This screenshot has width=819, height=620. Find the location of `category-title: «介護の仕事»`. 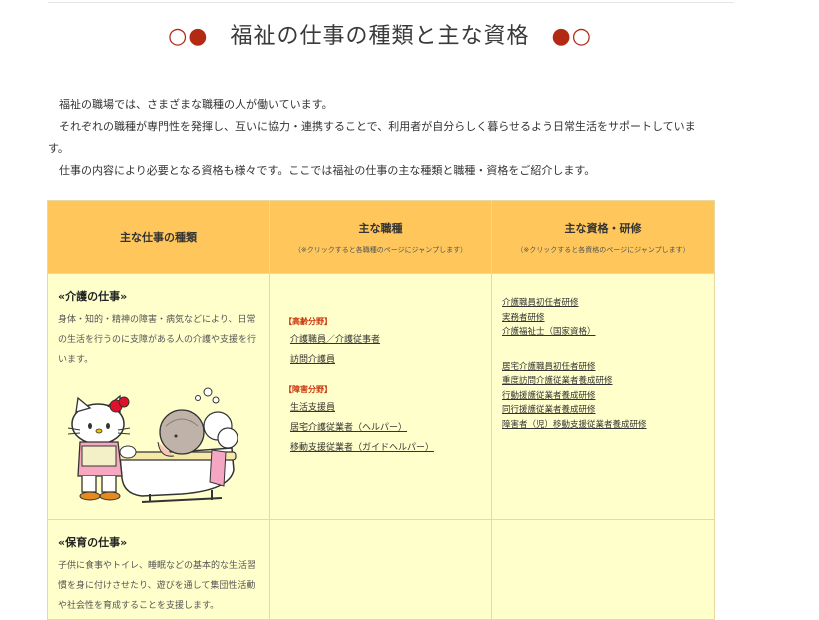

category-title: «介護の仕事» is located at coordinates (93, 296).